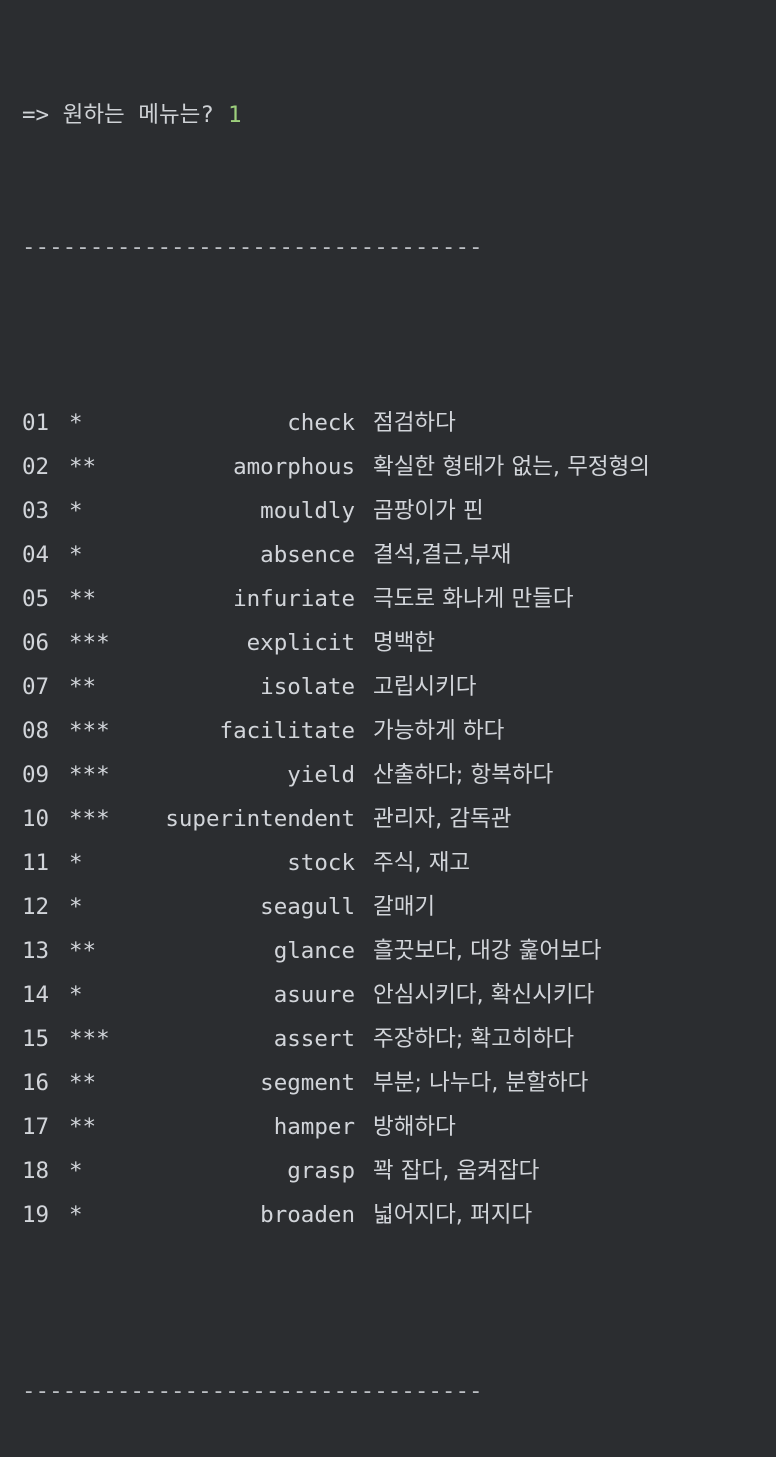  I want to click on word-english: glance, so click(314, 951).